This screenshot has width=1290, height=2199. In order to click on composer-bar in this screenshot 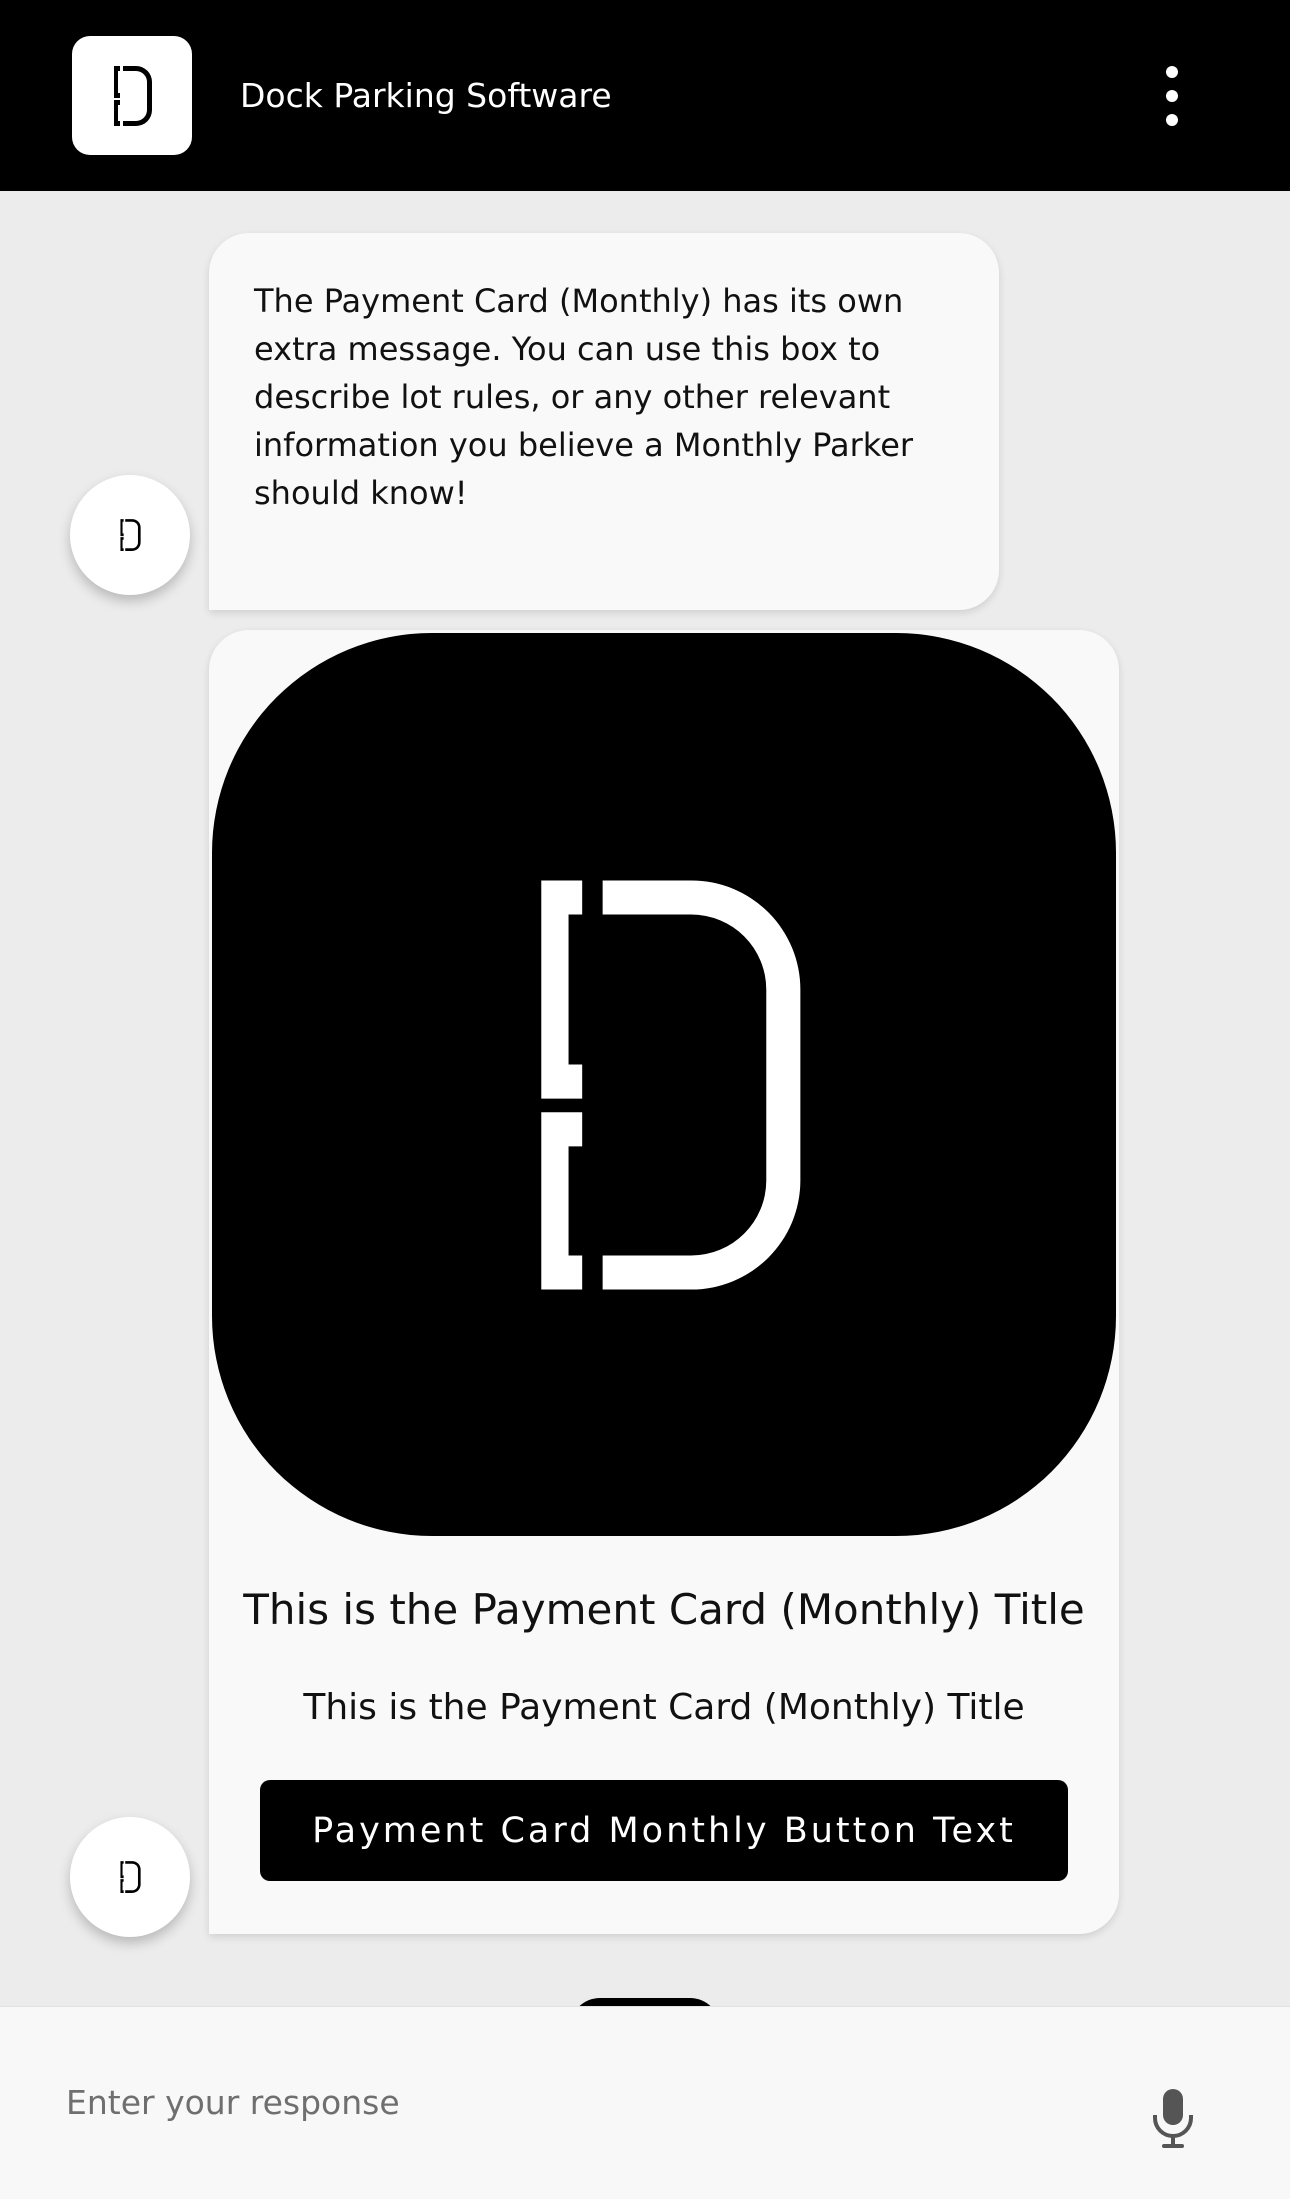, I will do `click(645, 2102)`.